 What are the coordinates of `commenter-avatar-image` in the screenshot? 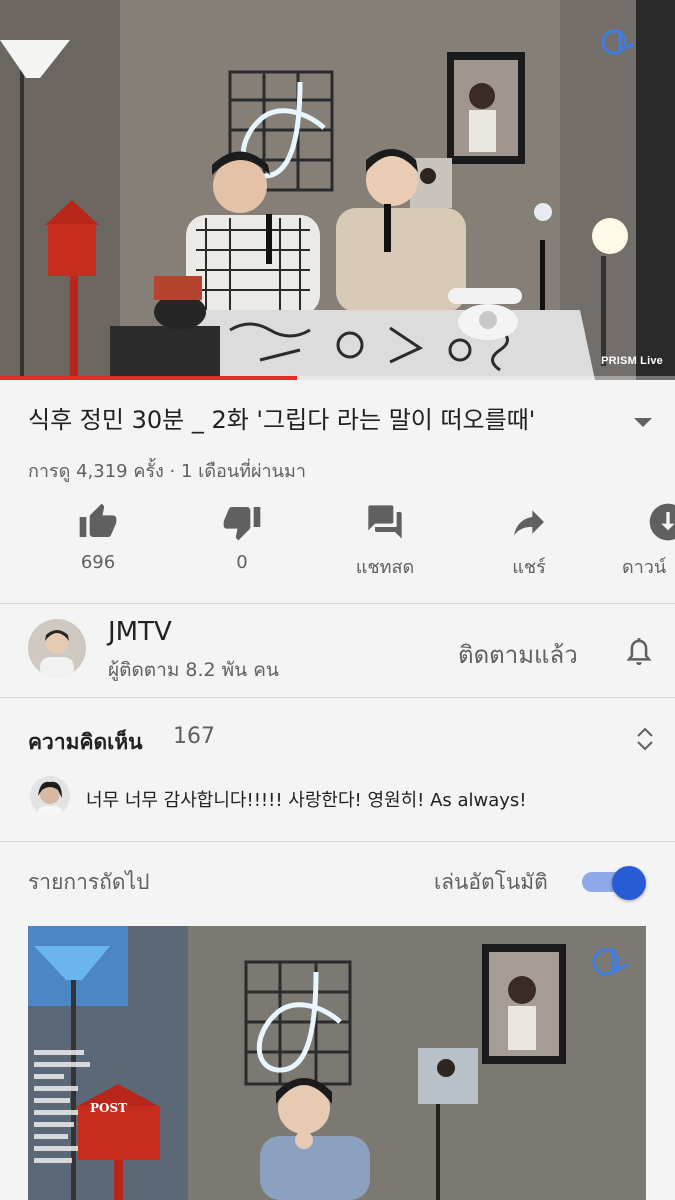 It's located at (50, 796).